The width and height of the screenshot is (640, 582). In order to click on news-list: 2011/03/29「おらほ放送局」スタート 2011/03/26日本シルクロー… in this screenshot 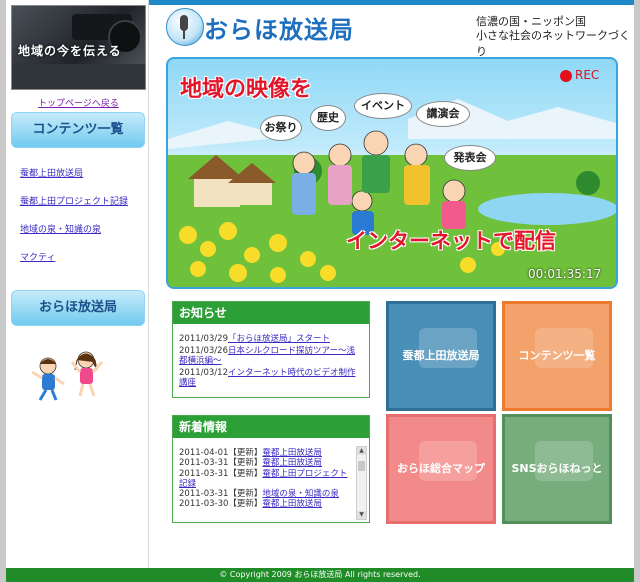, I will do `click(271, 356)`.